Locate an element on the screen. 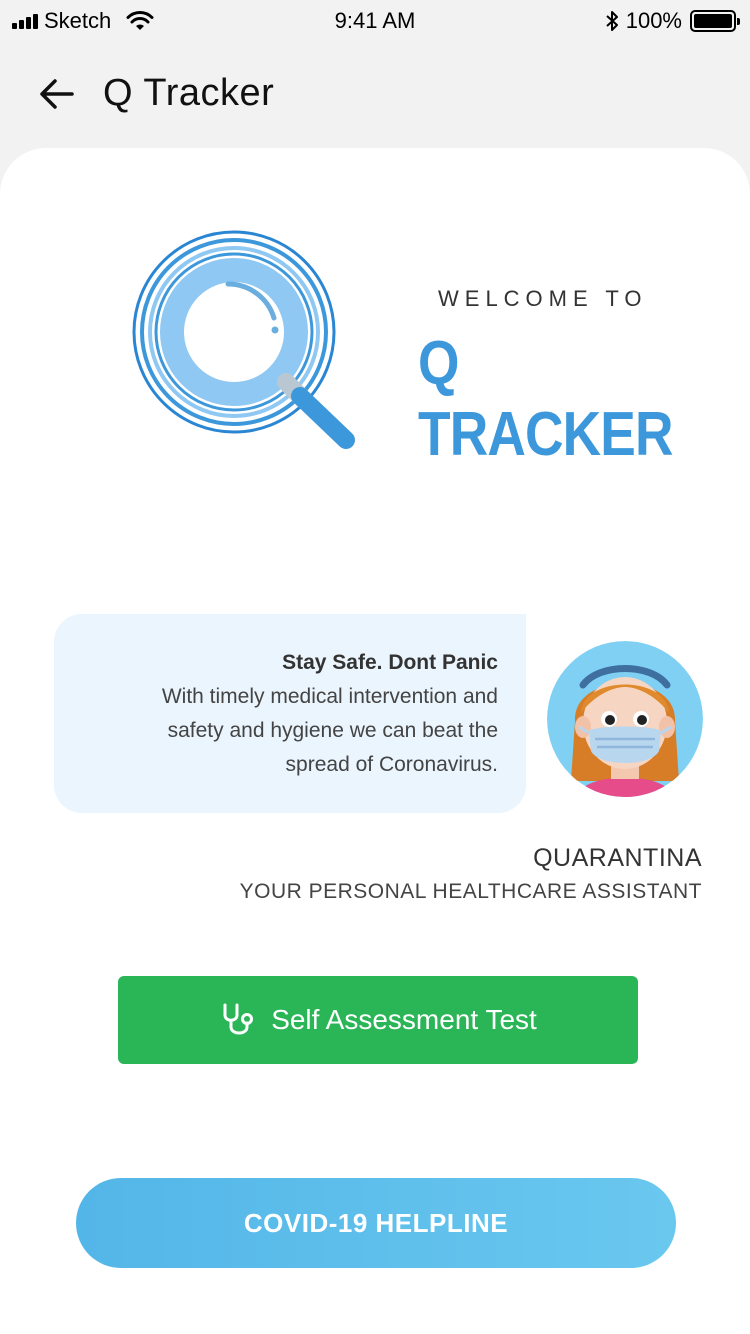 The image size is (750, 1334). message-line: spread of Coronavirus. is located at coordinates (391, 764).